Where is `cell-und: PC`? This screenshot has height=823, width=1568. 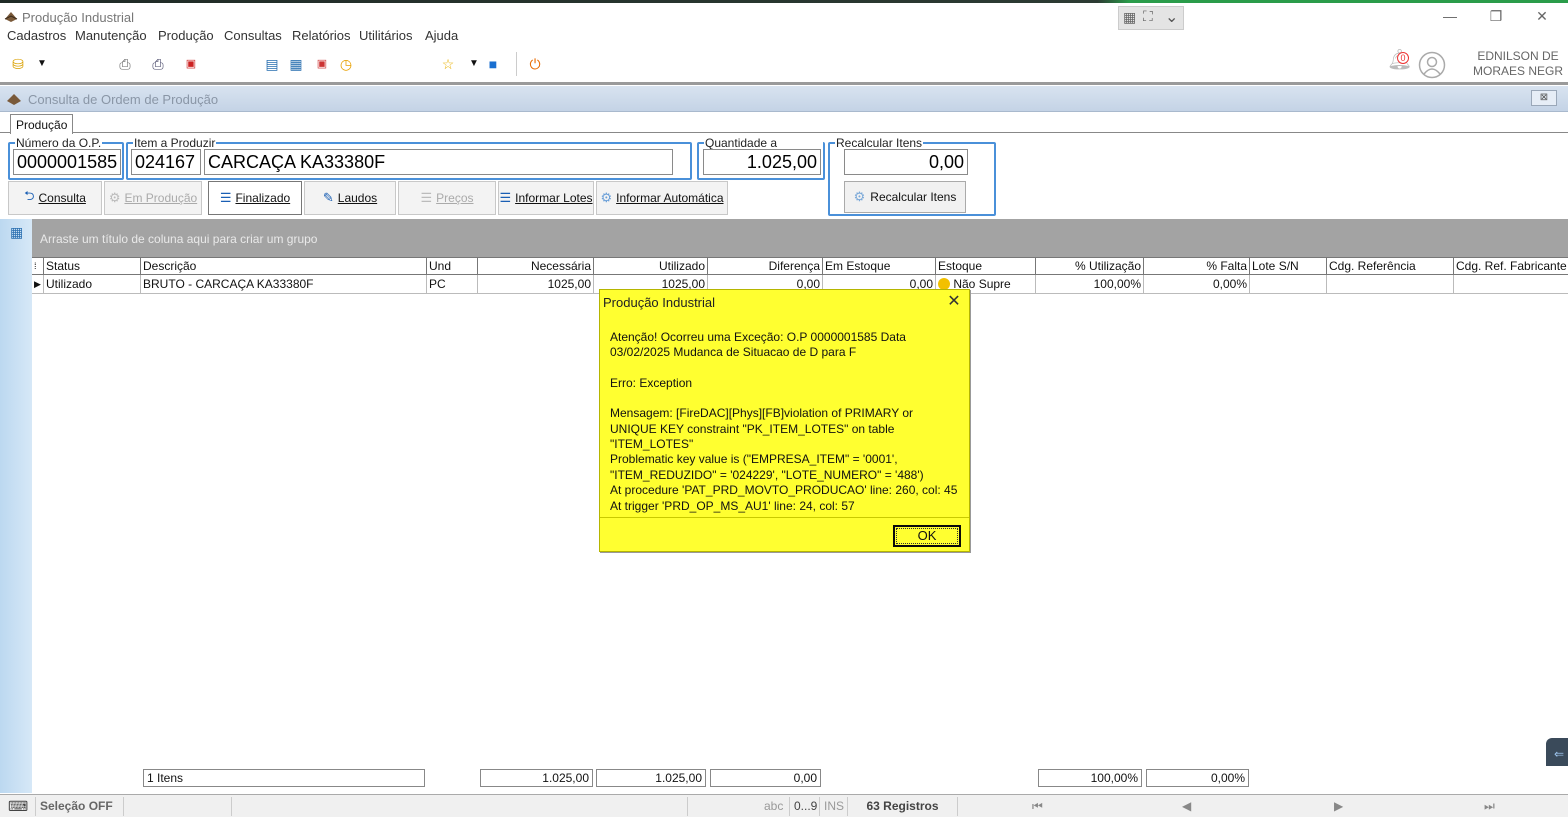 cell-und: PC is located at coordinates (452, 284).